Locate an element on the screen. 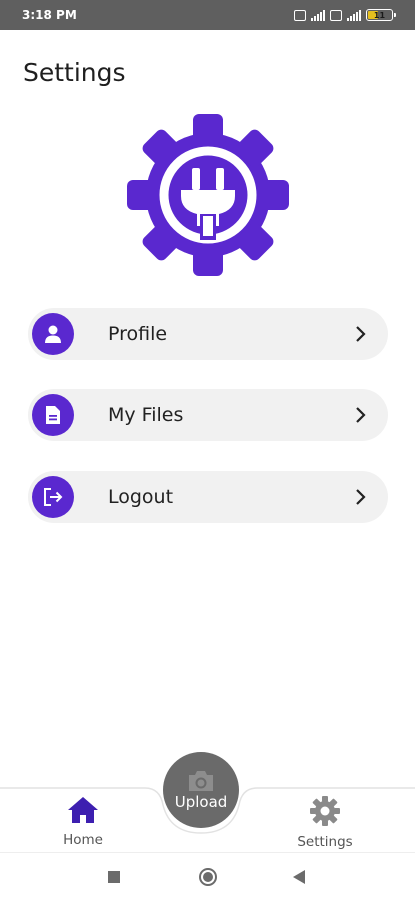 The height and width of the screenshot is (900, 415). system-nav-bar is located at coordinates (207, 876).